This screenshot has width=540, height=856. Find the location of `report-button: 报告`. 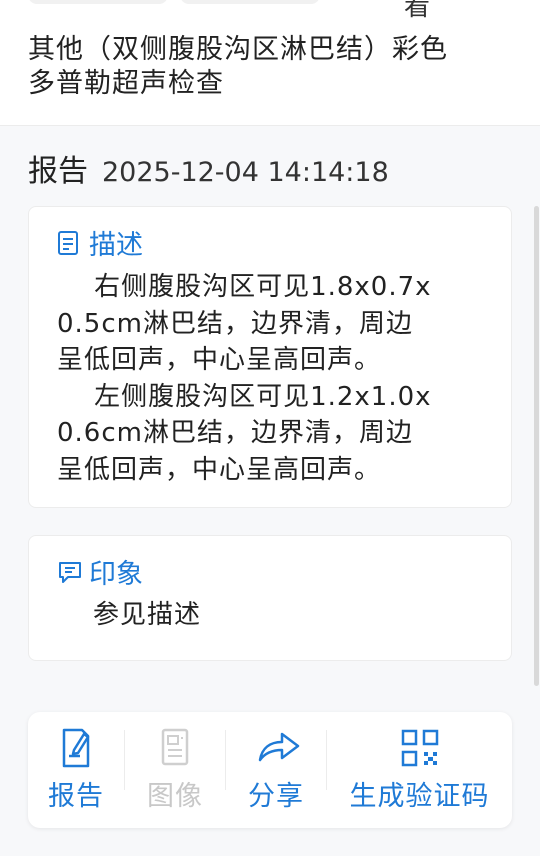

report-button: 报告 is located at coordinates (76, 770).